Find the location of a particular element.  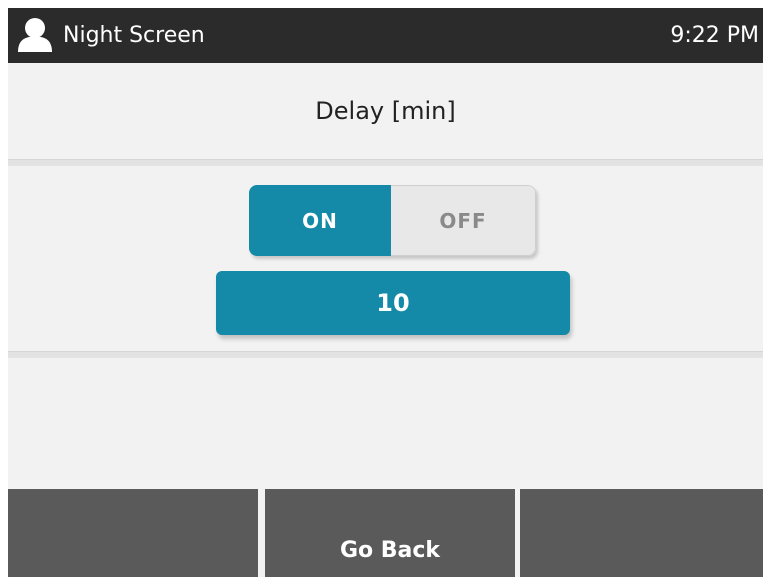

clock: 9:22 PM is located at coordinates (714, 35).